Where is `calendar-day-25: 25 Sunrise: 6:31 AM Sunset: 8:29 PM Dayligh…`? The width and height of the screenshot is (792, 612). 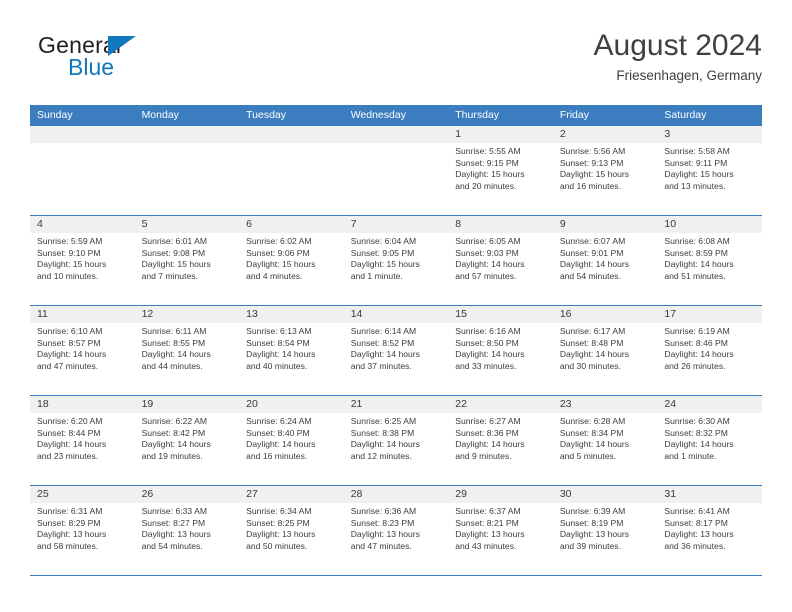
calendar-day-25: 25 Sunrise: 6:31 AM Sunset: 8:29 PM Dayligh… is located at coordinates (82, 530).